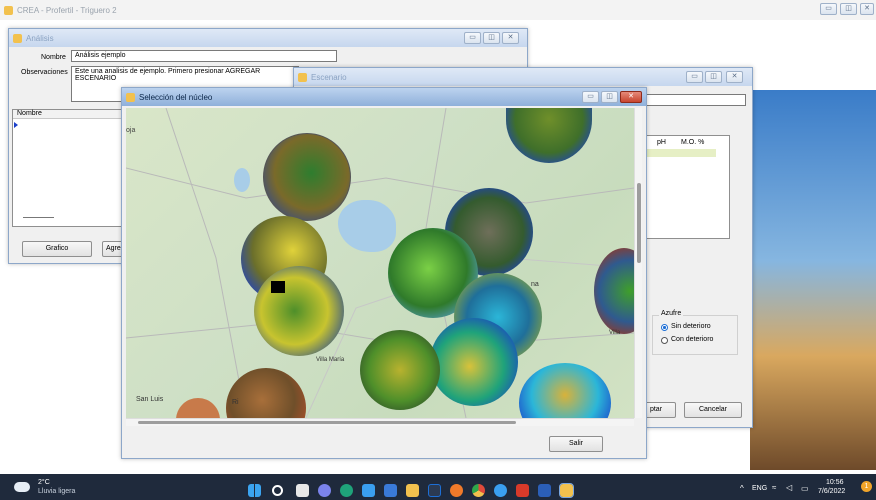  I want to click on main-titlebar: CREA - Profertil - Triguero 2, so click(438, 10).